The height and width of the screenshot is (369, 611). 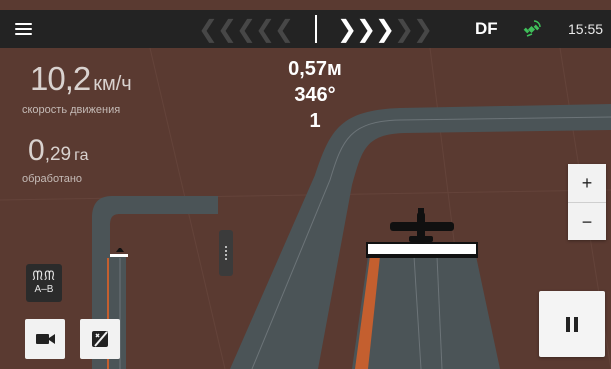 I want to click on area-label: обработано, so click(x=52, y=179).